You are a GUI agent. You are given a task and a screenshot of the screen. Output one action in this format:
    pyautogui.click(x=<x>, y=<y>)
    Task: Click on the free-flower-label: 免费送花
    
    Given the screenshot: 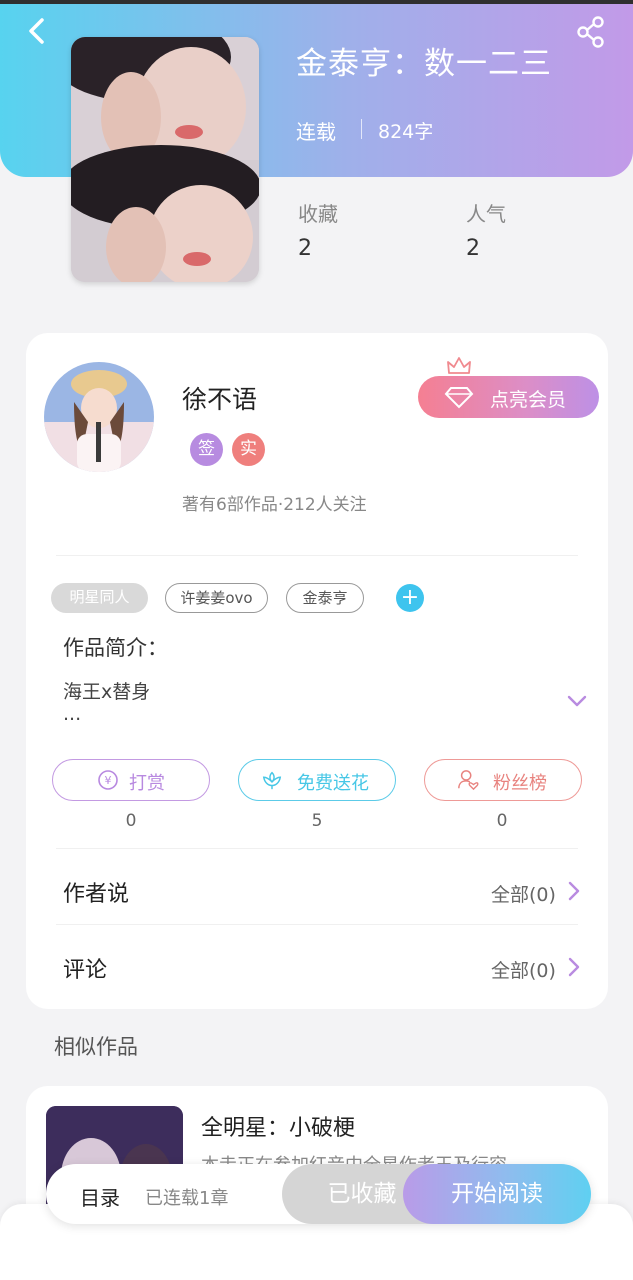 What is the action you would take?
    pyautogui.click(x=333, y=783)
    